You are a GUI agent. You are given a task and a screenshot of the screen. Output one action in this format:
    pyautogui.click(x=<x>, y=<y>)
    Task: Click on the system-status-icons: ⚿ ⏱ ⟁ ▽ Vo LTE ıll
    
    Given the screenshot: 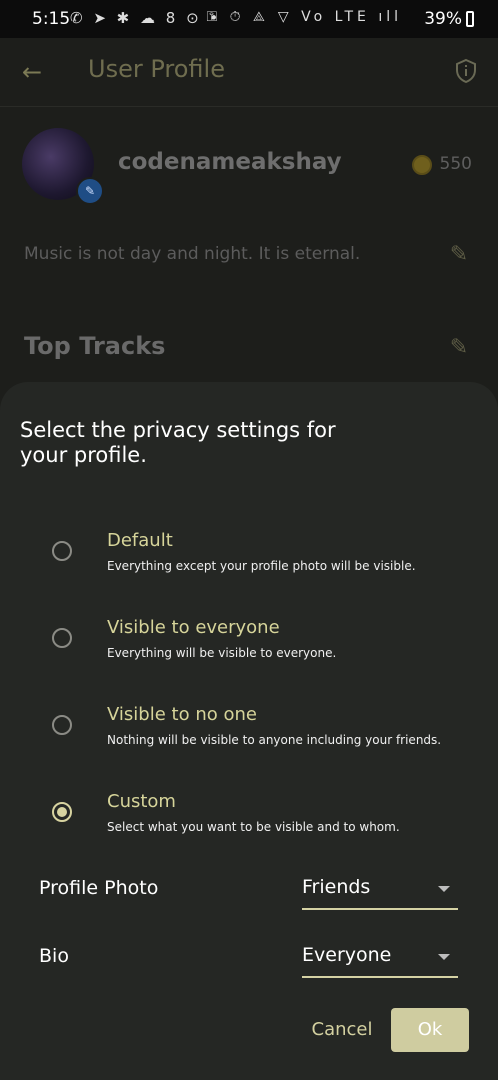 What is the action you would take?
    pyautogui.click(x=304, y=17)
    